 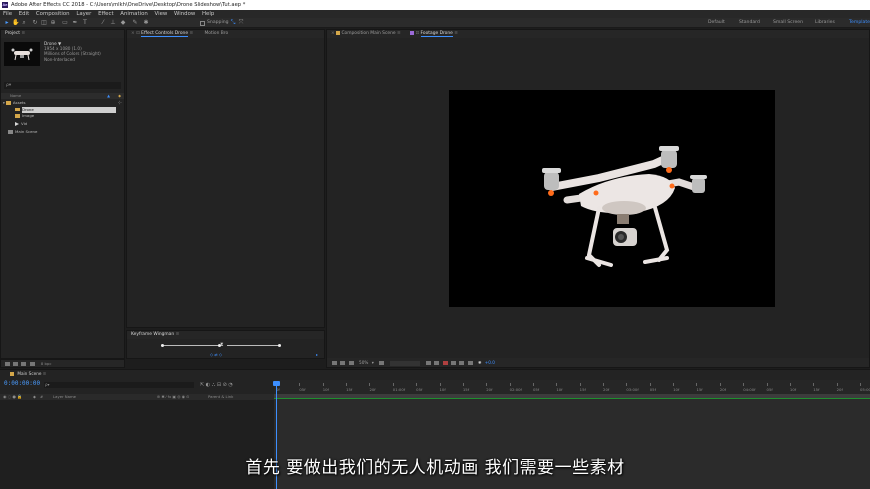 What do you see at coordinates (606, 389) in the screenshot?
I see `ruler-tick-label: 20f` at bounding box center [606, 389].